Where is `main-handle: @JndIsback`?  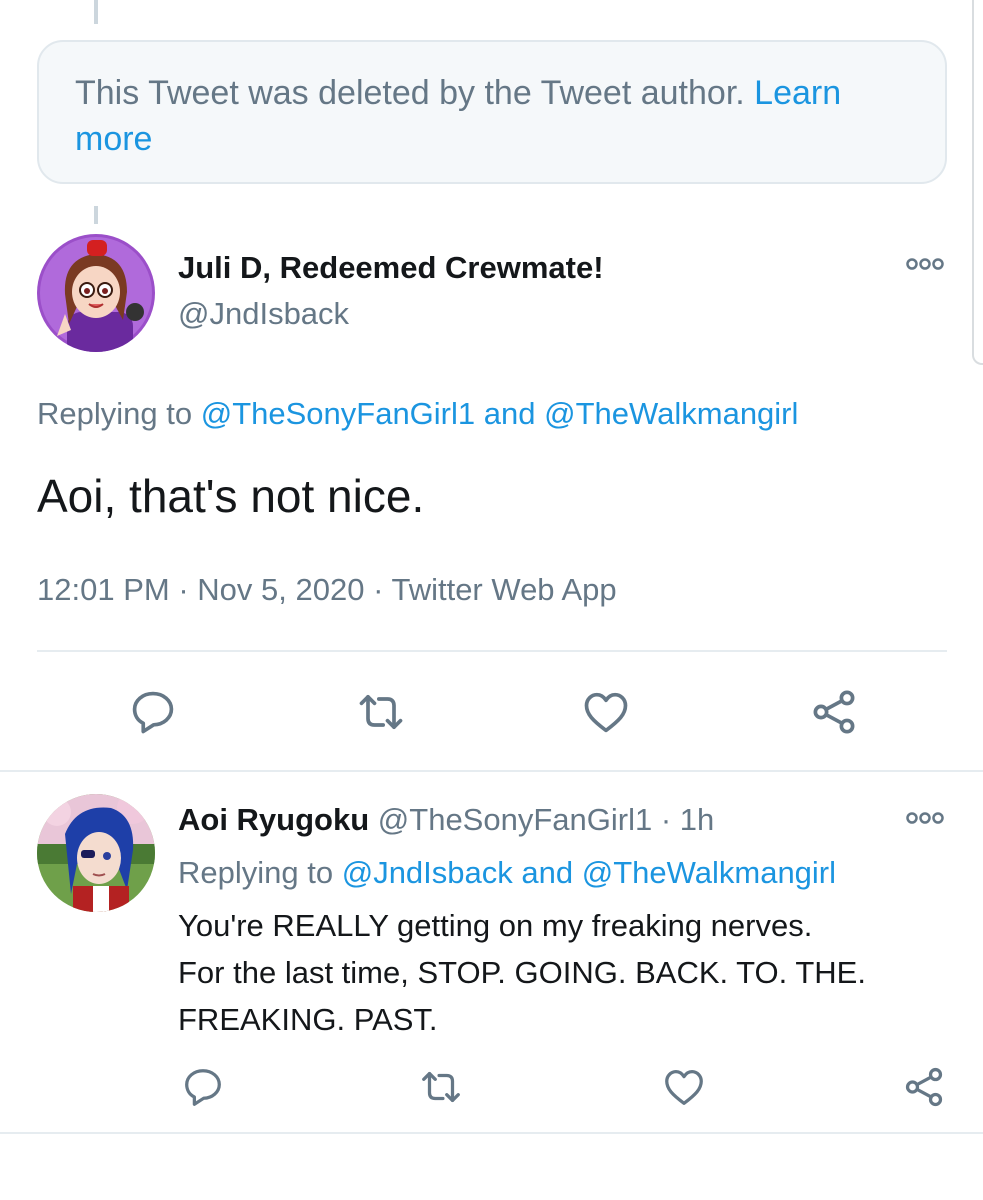 main-handle: @JndIsback is located at coordinates (263, 314).